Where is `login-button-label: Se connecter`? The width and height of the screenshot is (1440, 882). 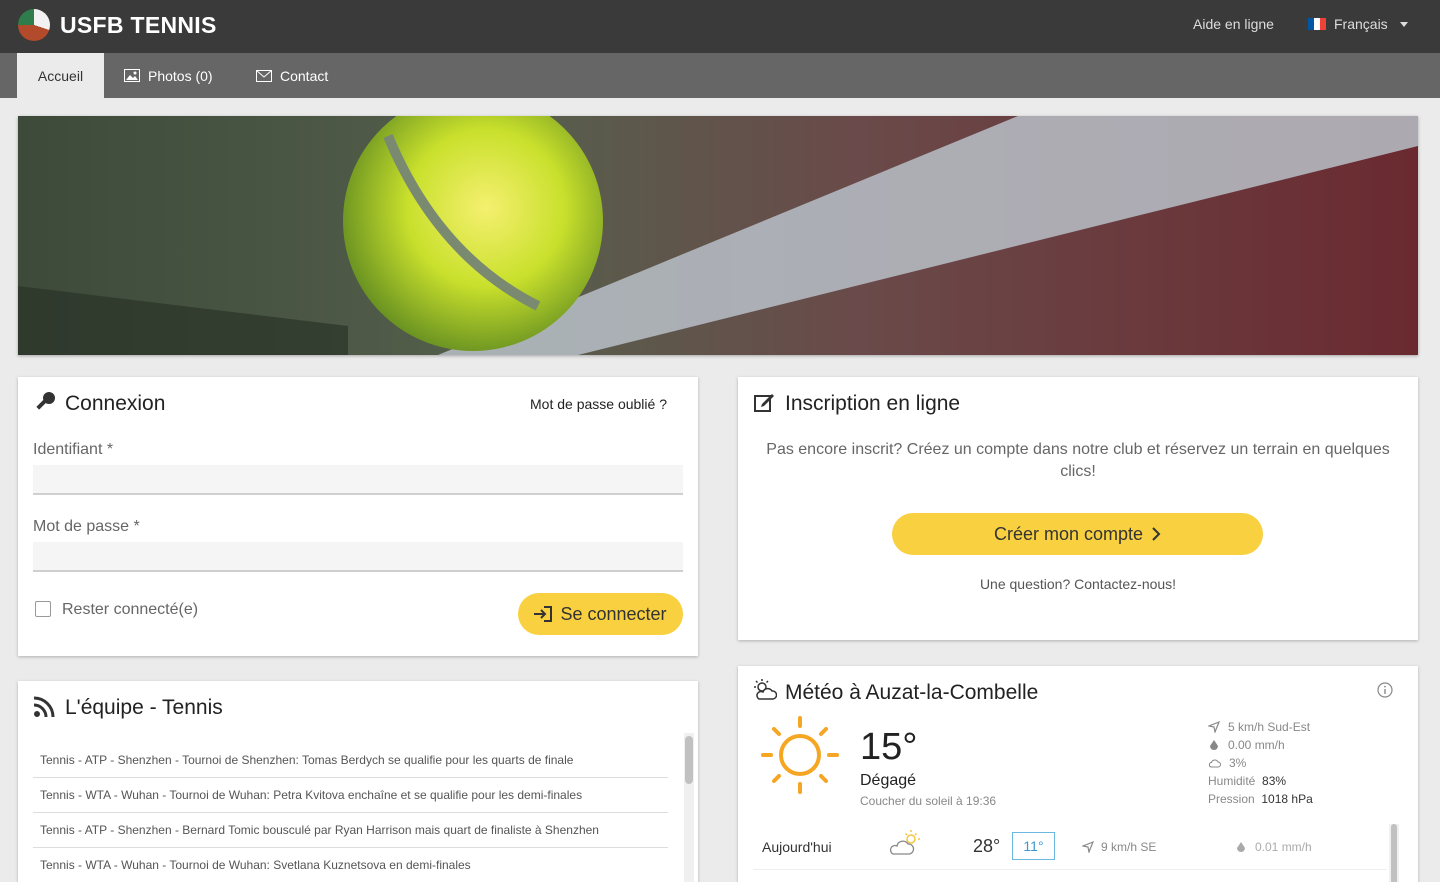
login-button-label: Se connecter is located at coordinates (613, 613).